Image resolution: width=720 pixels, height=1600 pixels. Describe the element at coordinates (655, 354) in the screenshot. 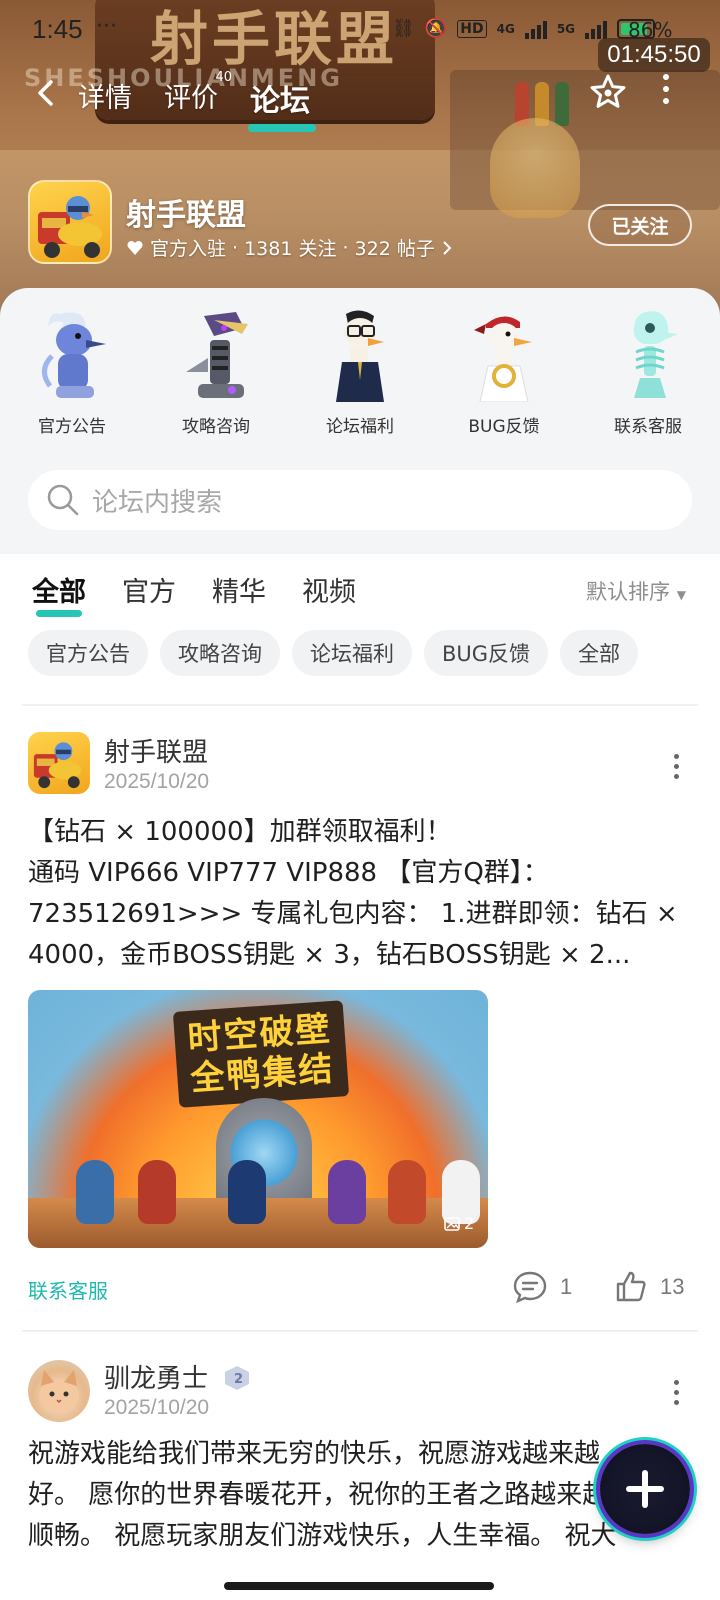

I see `skeleton-duck-icon` at that location.